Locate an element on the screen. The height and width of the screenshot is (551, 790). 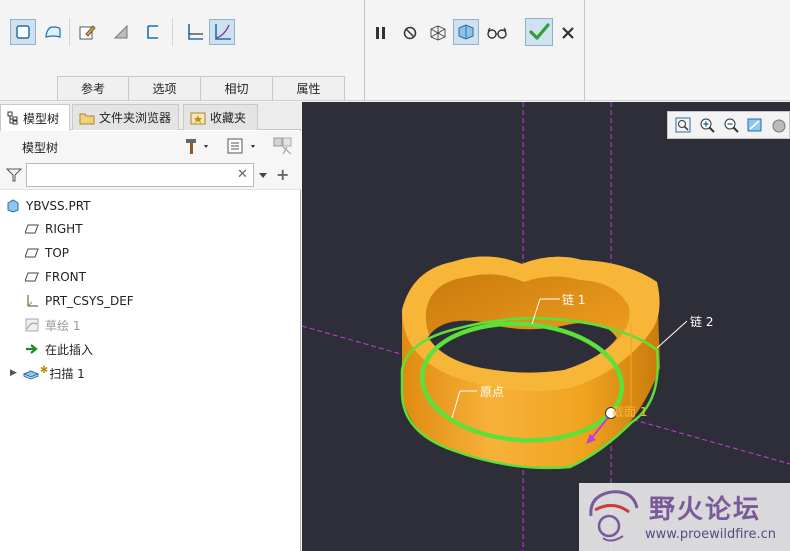
sketch-icon is located at coordinates (32, 325).